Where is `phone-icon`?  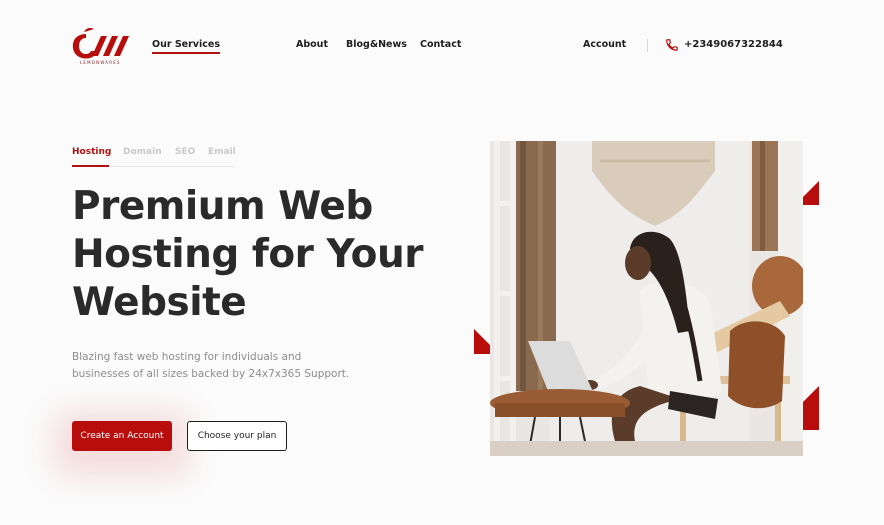
phone-icon is located at coordinates (672, 45).